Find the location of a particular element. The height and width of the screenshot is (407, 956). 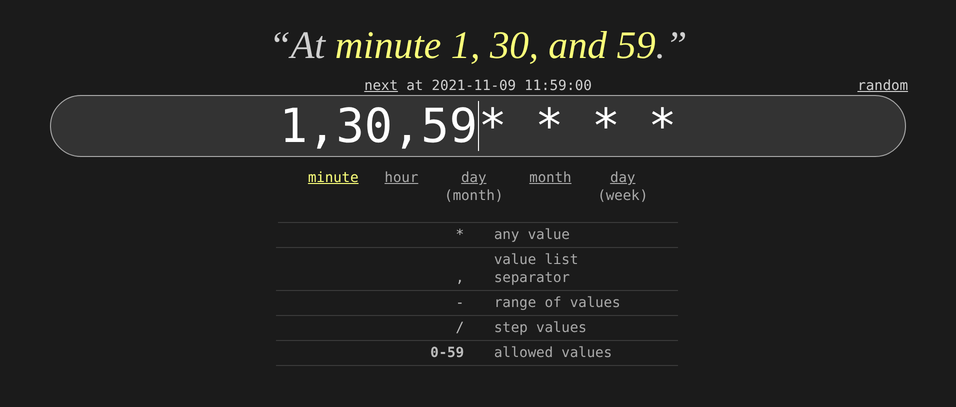

next-run-time: at 2021-11-09 11:59:00 is located at coordinates (498, 86).